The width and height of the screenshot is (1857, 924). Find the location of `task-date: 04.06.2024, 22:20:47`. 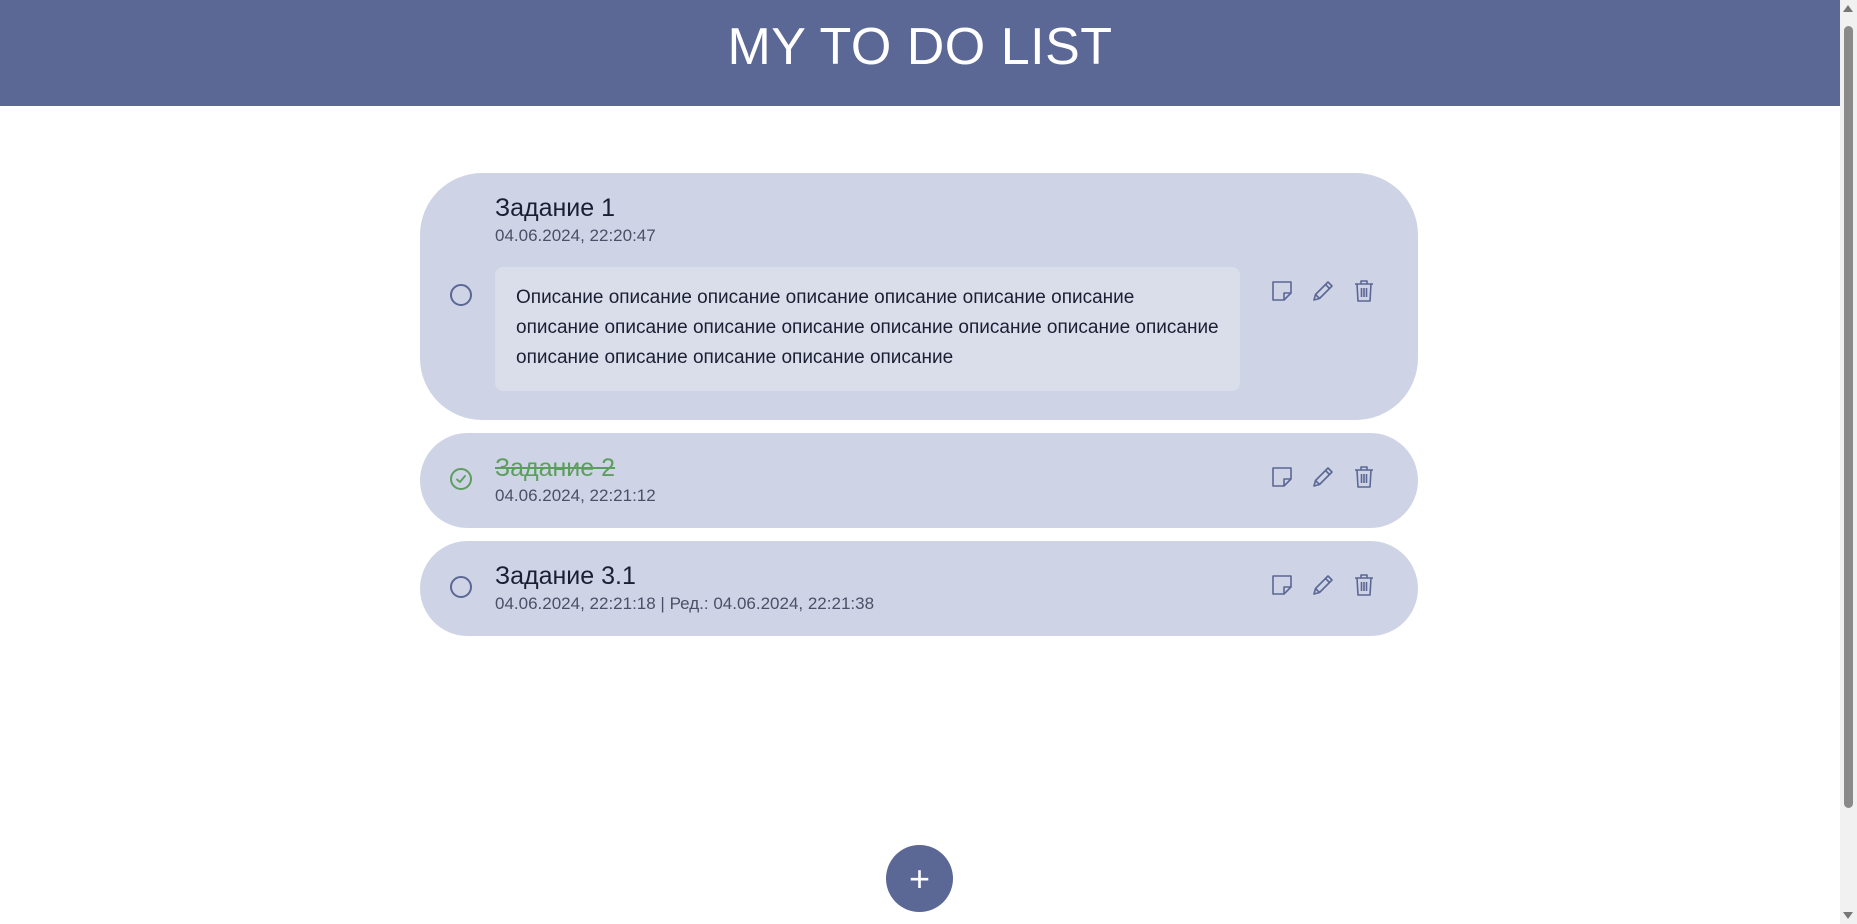

task-date: 04.06.2024, 22:20:47 is located at coordinates (575, 235).